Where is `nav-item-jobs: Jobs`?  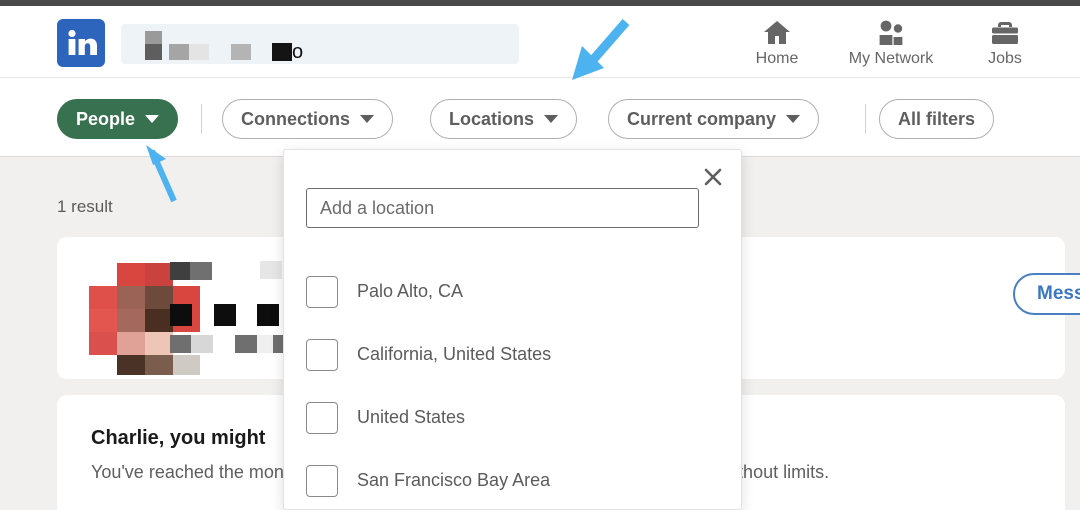
nav-item-jobs: Jobs is located at coordinates (1005, 39).